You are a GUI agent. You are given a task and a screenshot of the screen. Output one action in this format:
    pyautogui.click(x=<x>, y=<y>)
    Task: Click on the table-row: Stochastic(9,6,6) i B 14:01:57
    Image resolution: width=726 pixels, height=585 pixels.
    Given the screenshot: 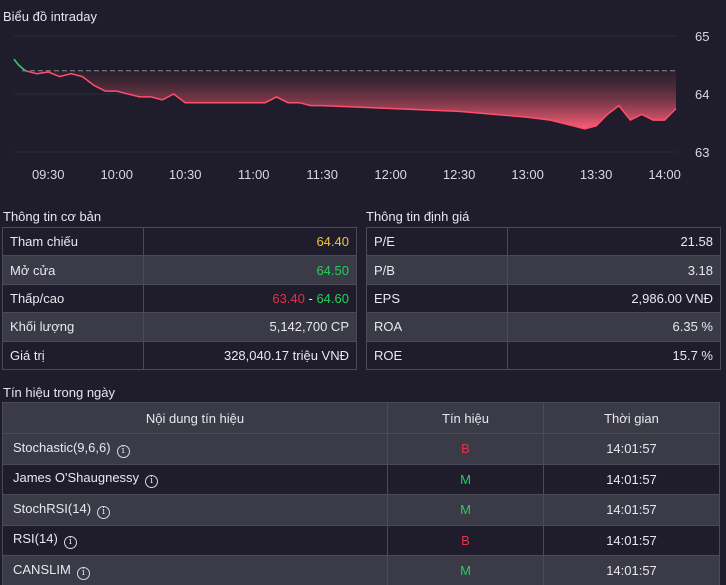 What is the action you would take?
    pyautogui.click(x=361, y=449)
    